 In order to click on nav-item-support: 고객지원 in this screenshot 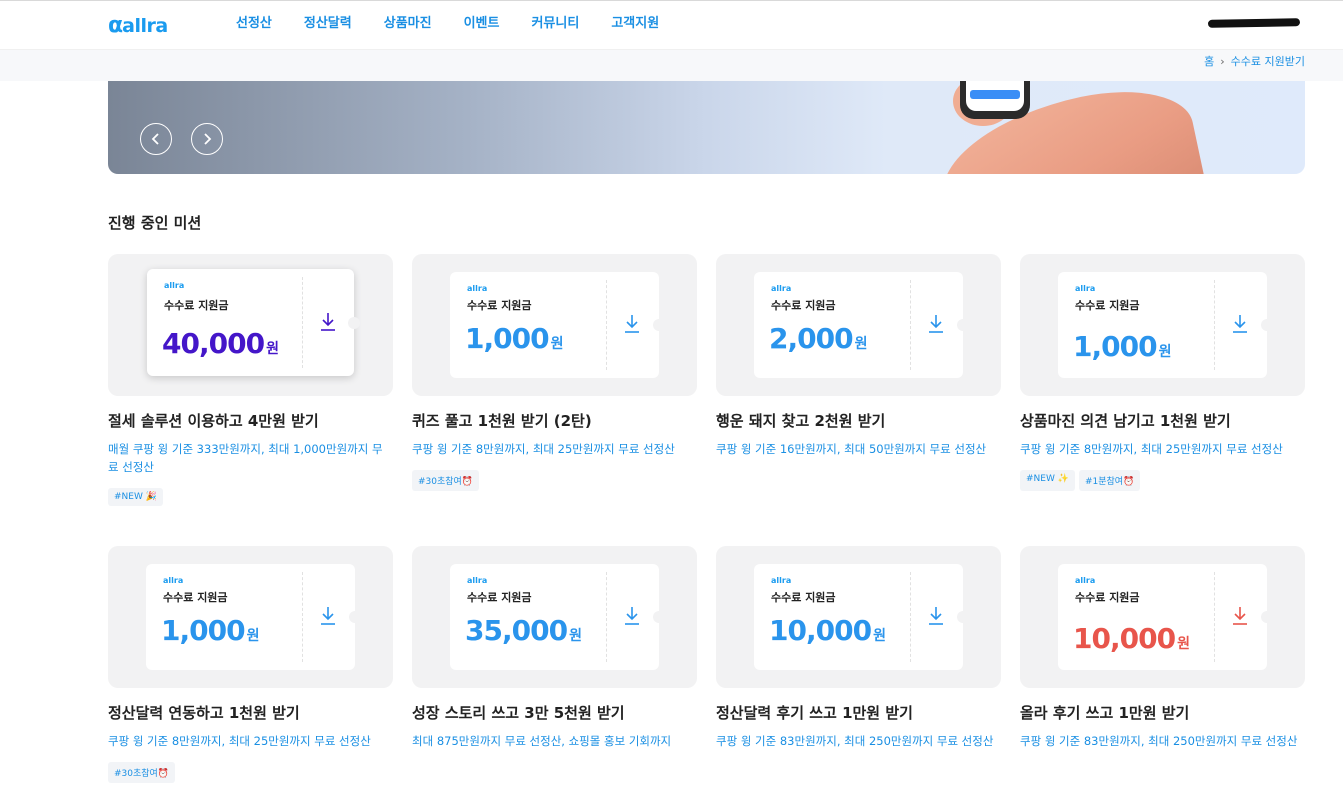, I will do `click(635, 21)`.